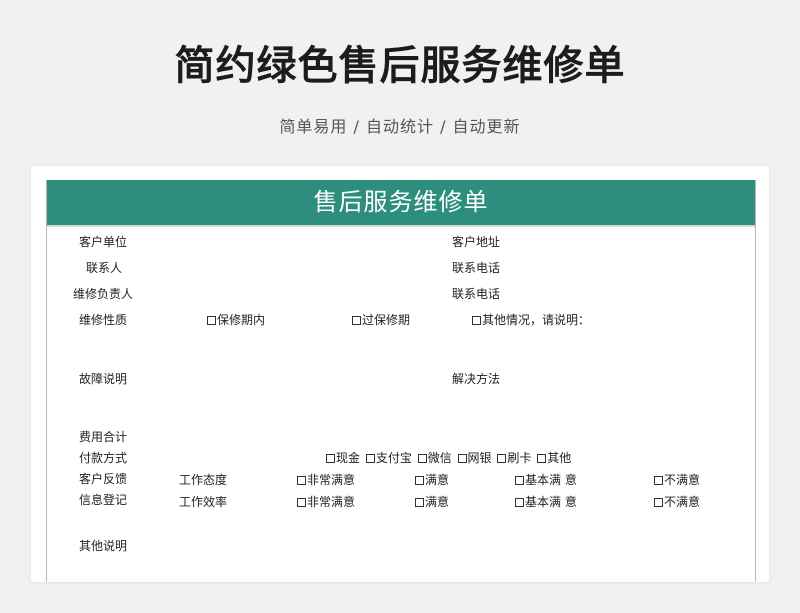  Describe the element at coordinates (400, 66) in the screenshot. I see `page-title: 简约绿色售后服务维修单` at that location.